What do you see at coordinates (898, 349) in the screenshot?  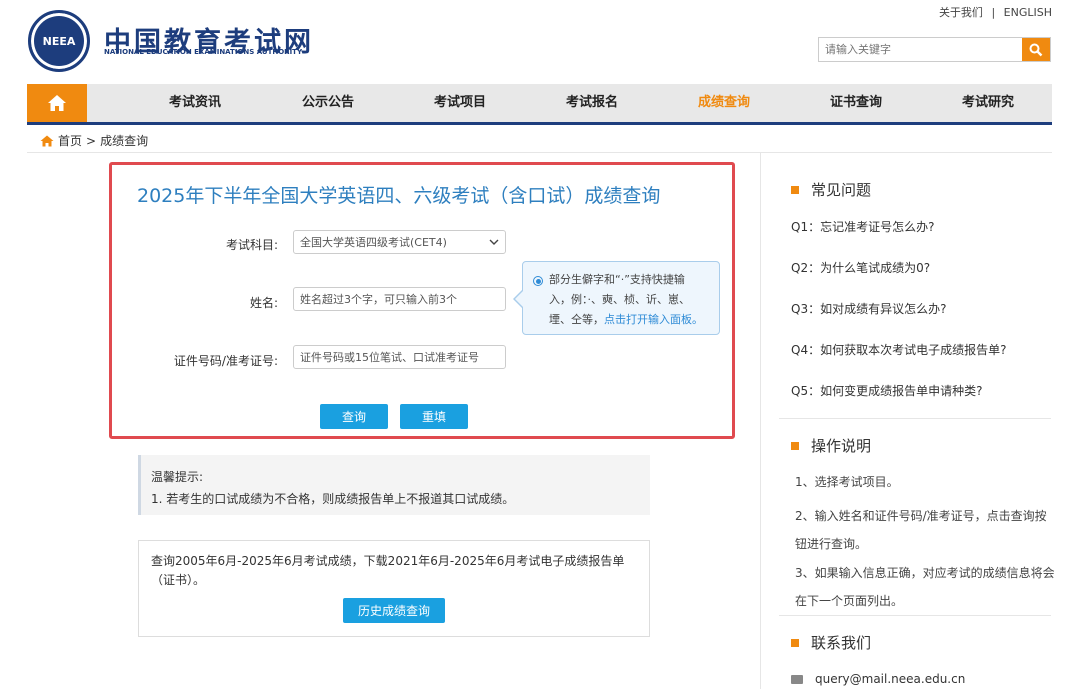 I see `faq-item: Q4：如何获取本次考试电子成绩报告单?` at bounding box center [898, 349].